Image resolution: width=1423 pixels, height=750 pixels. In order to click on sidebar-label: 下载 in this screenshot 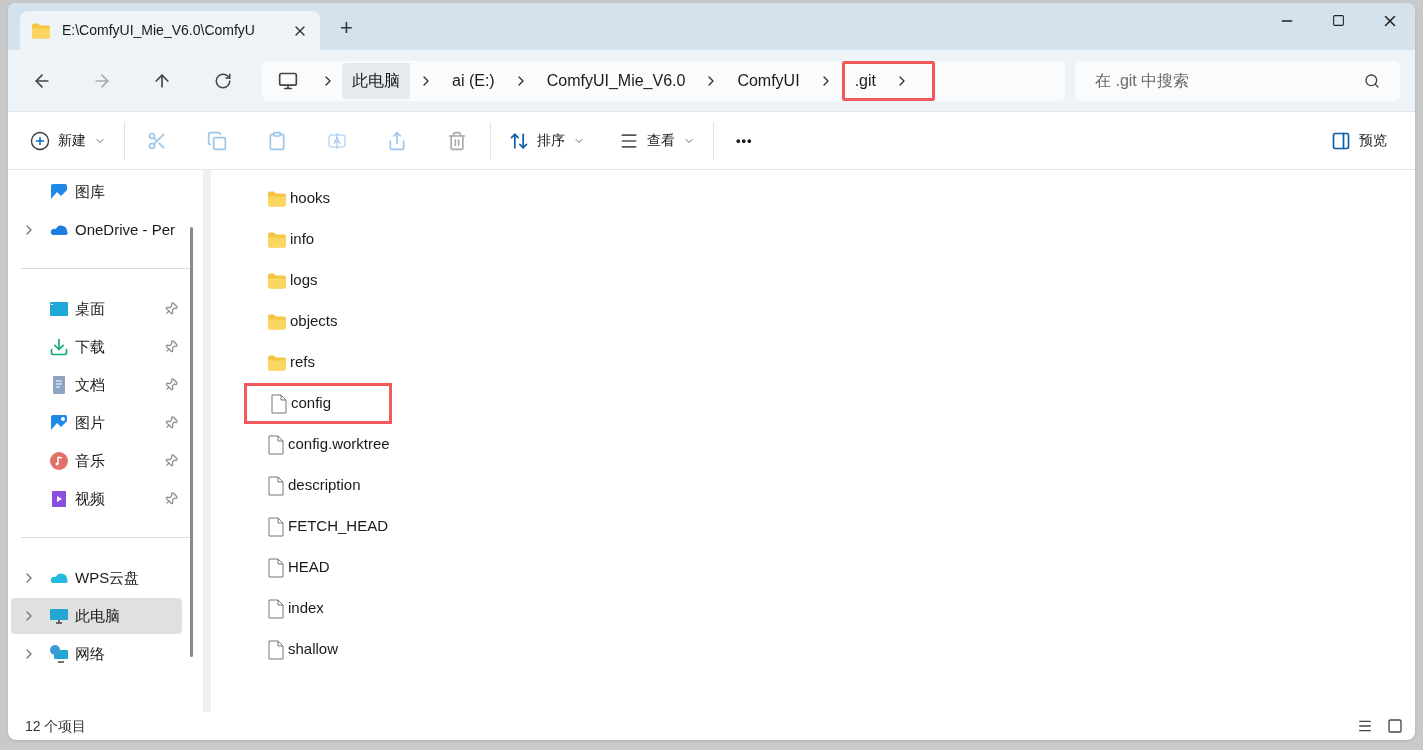, I will do `click(90, 346)`.